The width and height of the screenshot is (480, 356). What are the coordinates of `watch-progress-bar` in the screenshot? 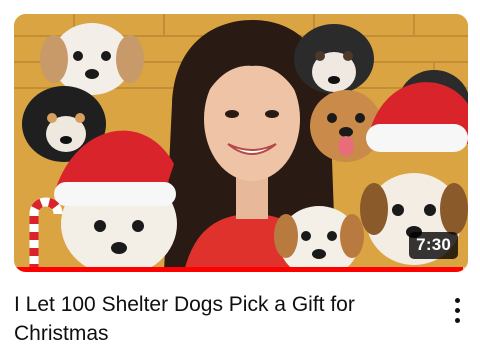 It's located at (241, 269).